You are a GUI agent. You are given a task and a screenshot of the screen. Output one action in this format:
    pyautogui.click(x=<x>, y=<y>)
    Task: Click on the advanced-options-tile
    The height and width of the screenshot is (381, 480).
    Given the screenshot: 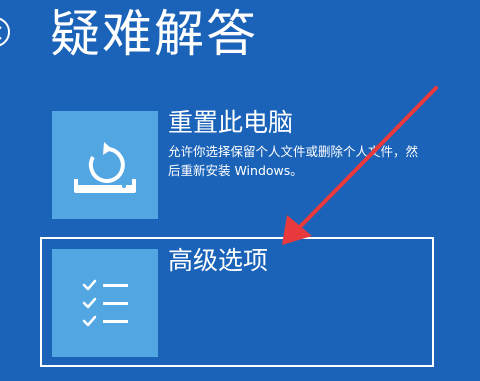 What is the action you would take?
    pyautogui.click(x=105, y=303)
    